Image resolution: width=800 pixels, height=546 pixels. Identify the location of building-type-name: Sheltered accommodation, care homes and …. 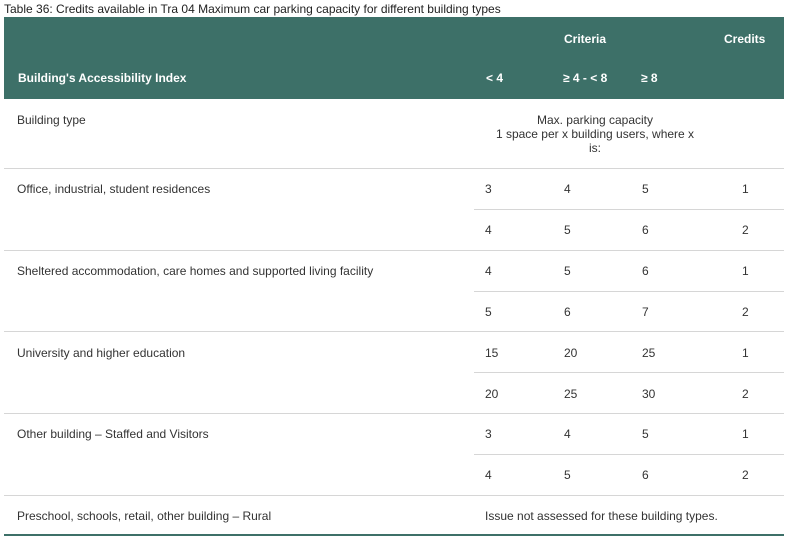
(195, 271).